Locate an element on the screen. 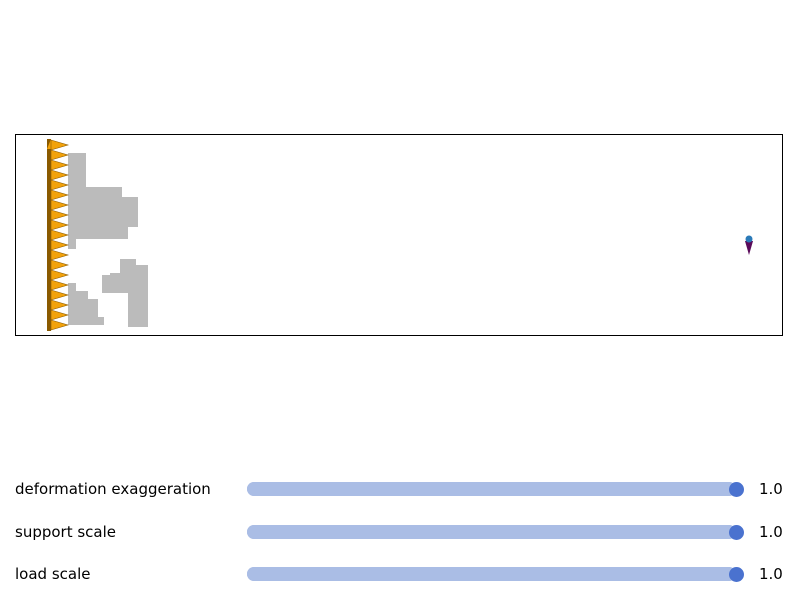  deformation-exaggeration-slider is located at coordinates (495, 489).